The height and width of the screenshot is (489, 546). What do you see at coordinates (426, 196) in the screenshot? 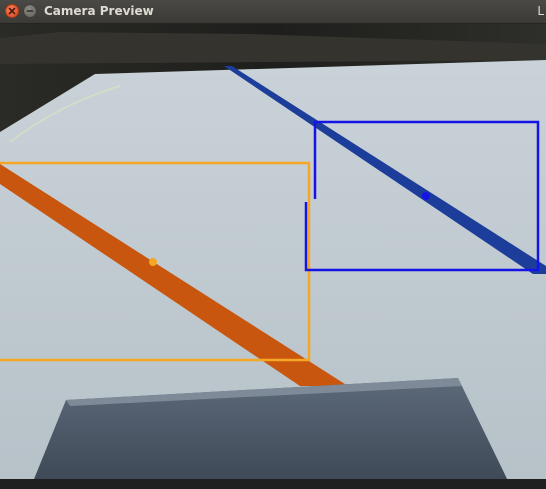
I see `blue-centroid-marker` at bounding box center [426, 196].